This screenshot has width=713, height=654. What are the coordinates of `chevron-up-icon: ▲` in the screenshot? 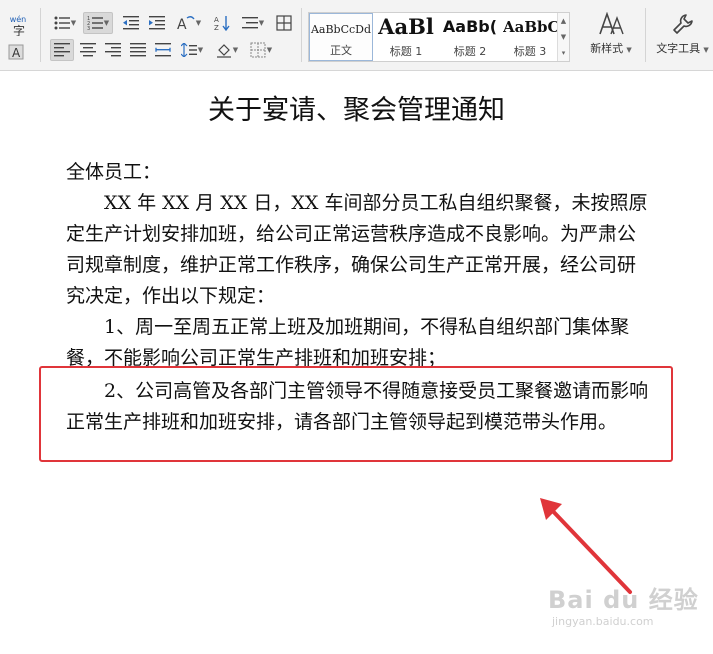 It's located at (563, 21).